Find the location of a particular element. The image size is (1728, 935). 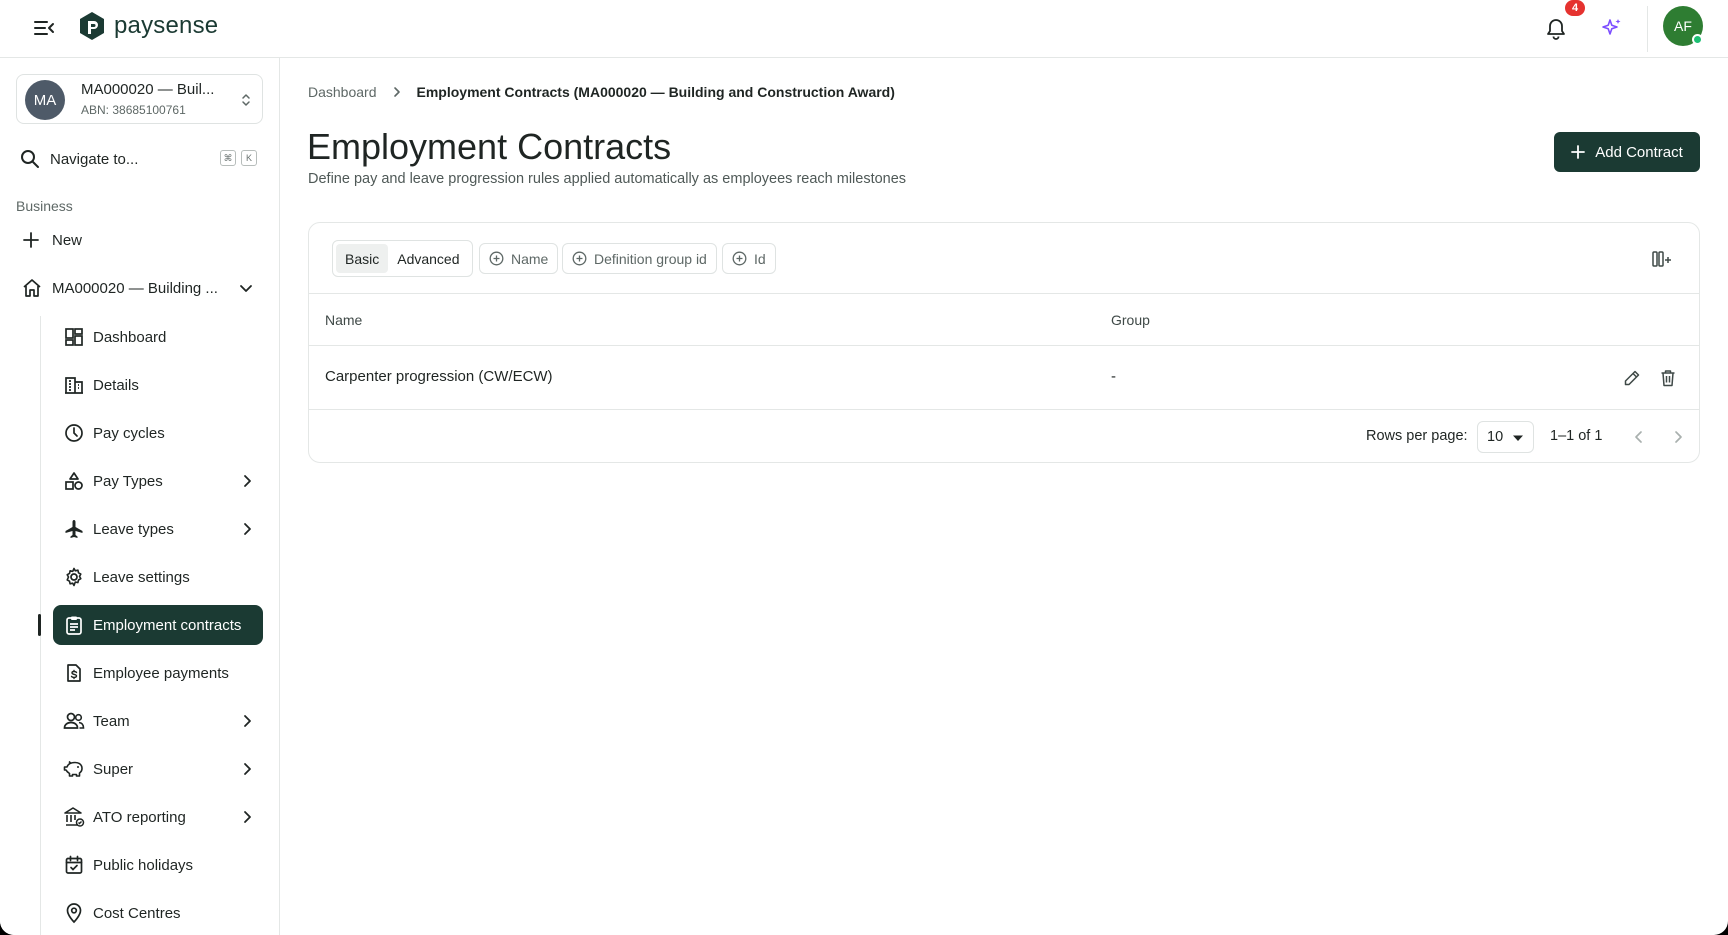

building-icon is located at coordinates (74, 385).